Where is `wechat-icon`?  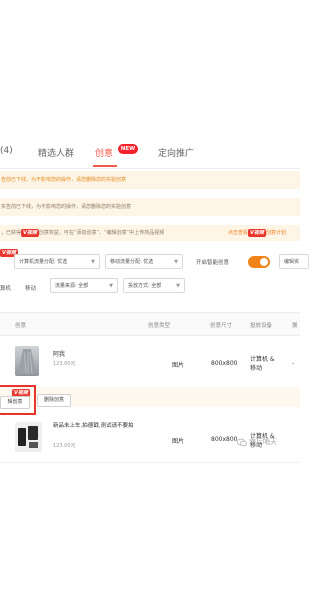 wechat-icon is located at coordinates (242, 442).